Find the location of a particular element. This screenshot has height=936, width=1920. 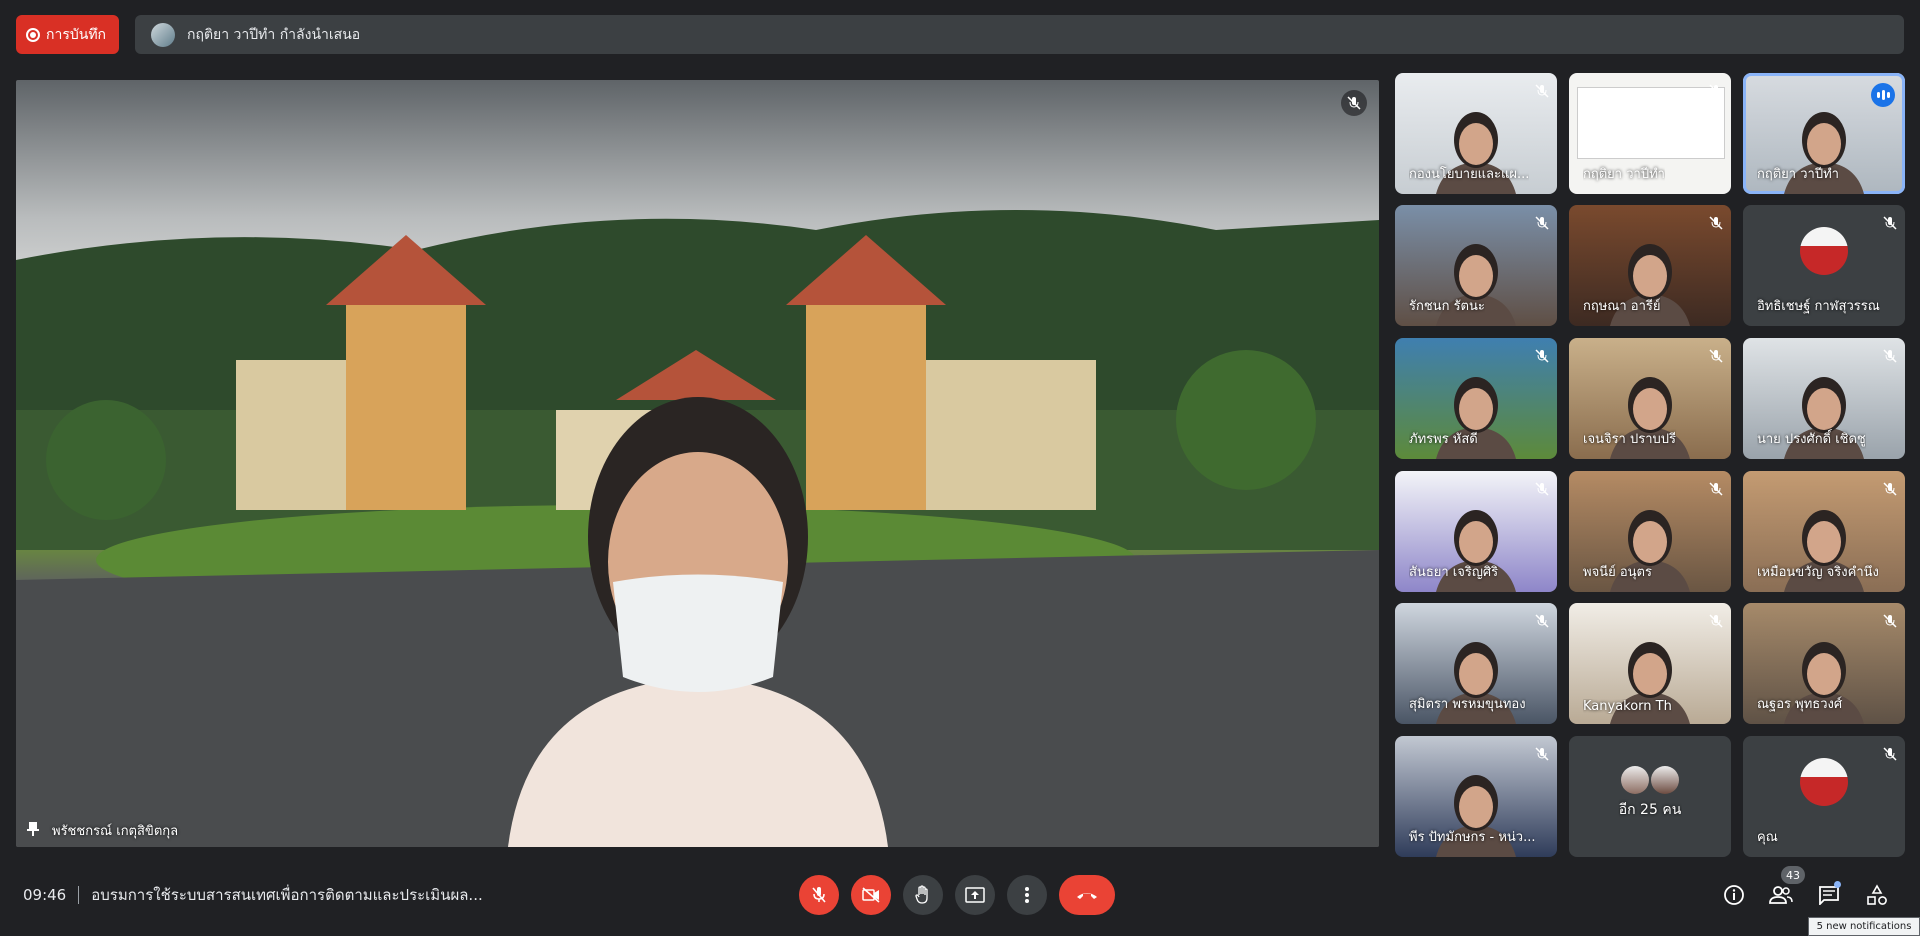

people-icon is located at coordinates (1781, 895).